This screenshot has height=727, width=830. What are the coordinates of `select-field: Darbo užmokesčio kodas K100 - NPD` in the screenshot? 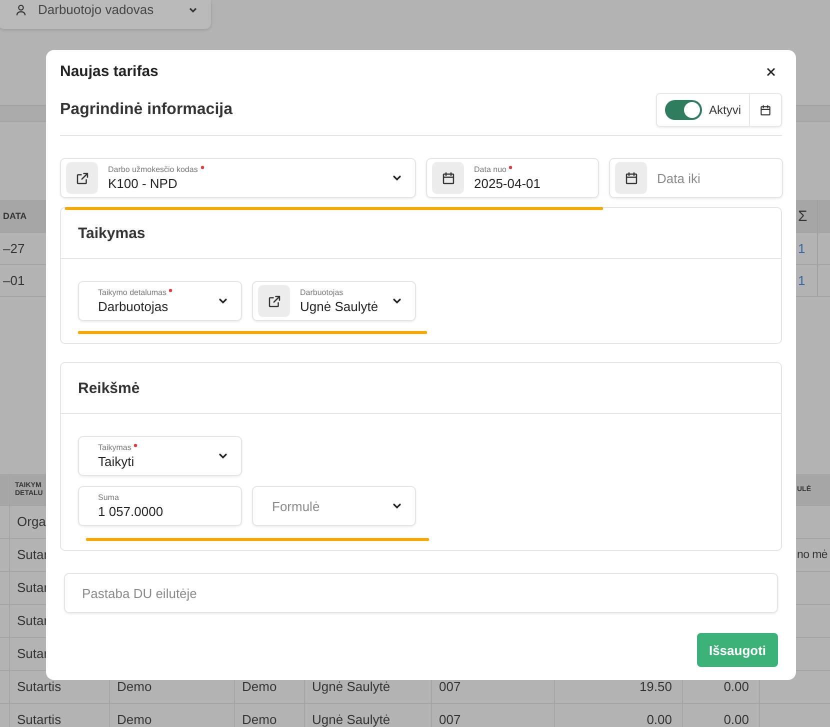 It's located at (238, 178).